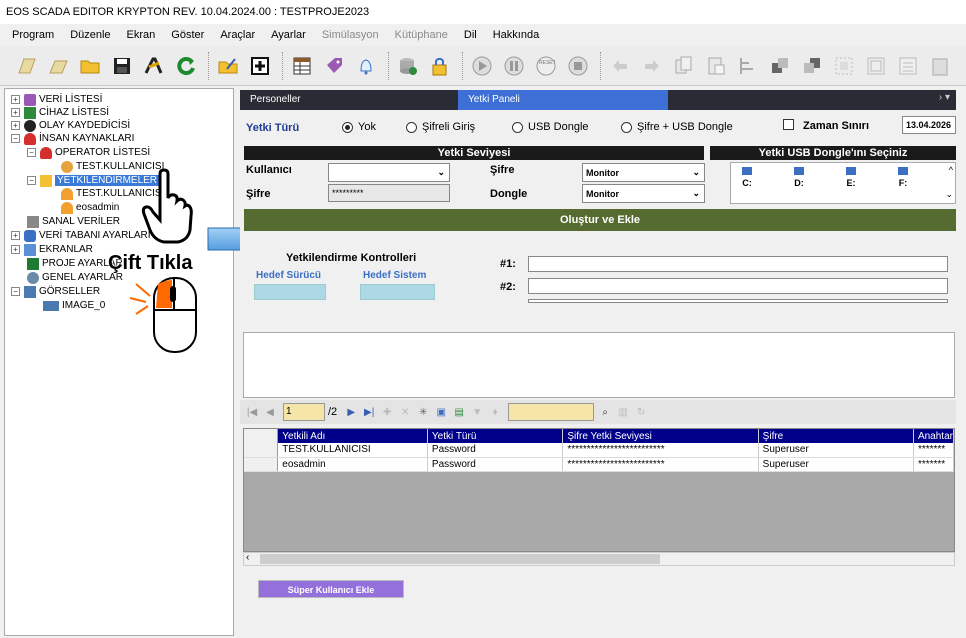 The width and height of the screenshot is (966, 638). What do you see at coordinates (90, 66) in the screenshot?
I see `folder-icon` at bounding box center [90, 66].